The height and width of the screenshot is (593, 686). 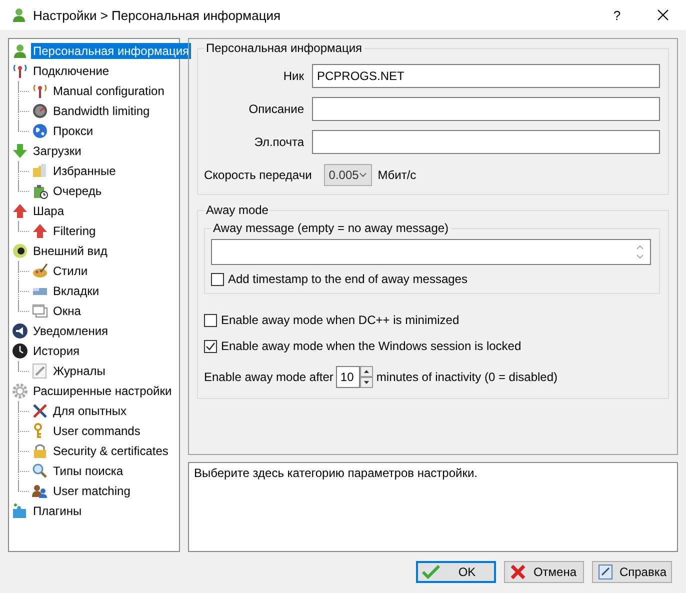 What do you see at coordinates (40, 311) in the screenshot?
I see `windows-icon` at bounding box center [40, 311].